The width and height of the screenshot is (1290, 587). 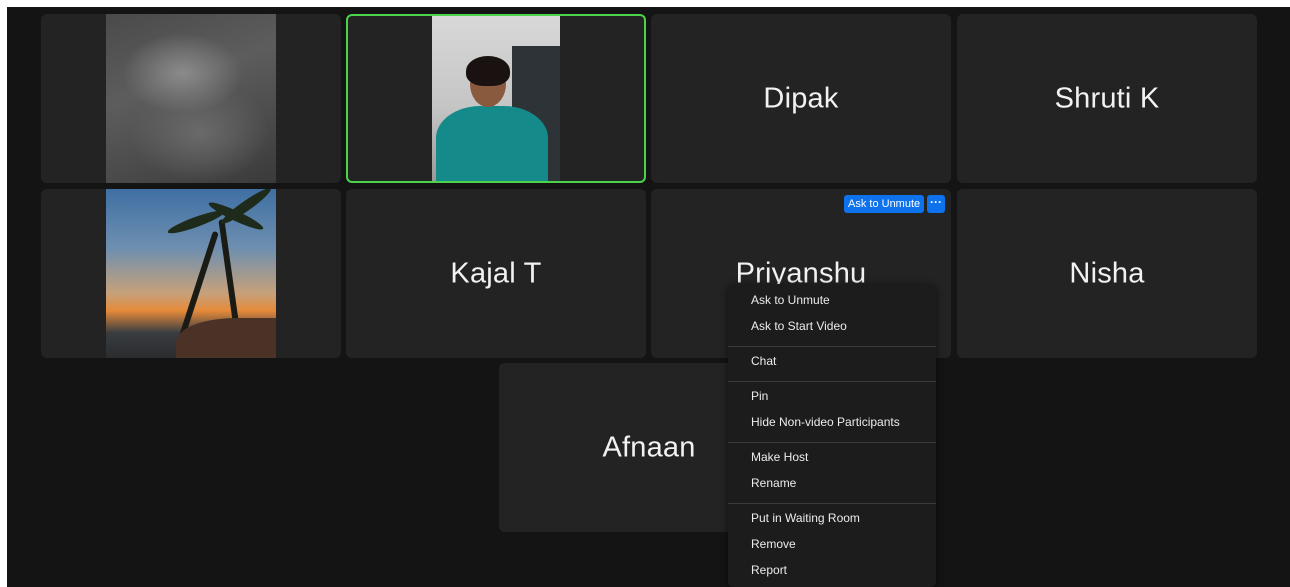 I want to click on menu-item-make-host: Make Host, so click(x=832, y=457).